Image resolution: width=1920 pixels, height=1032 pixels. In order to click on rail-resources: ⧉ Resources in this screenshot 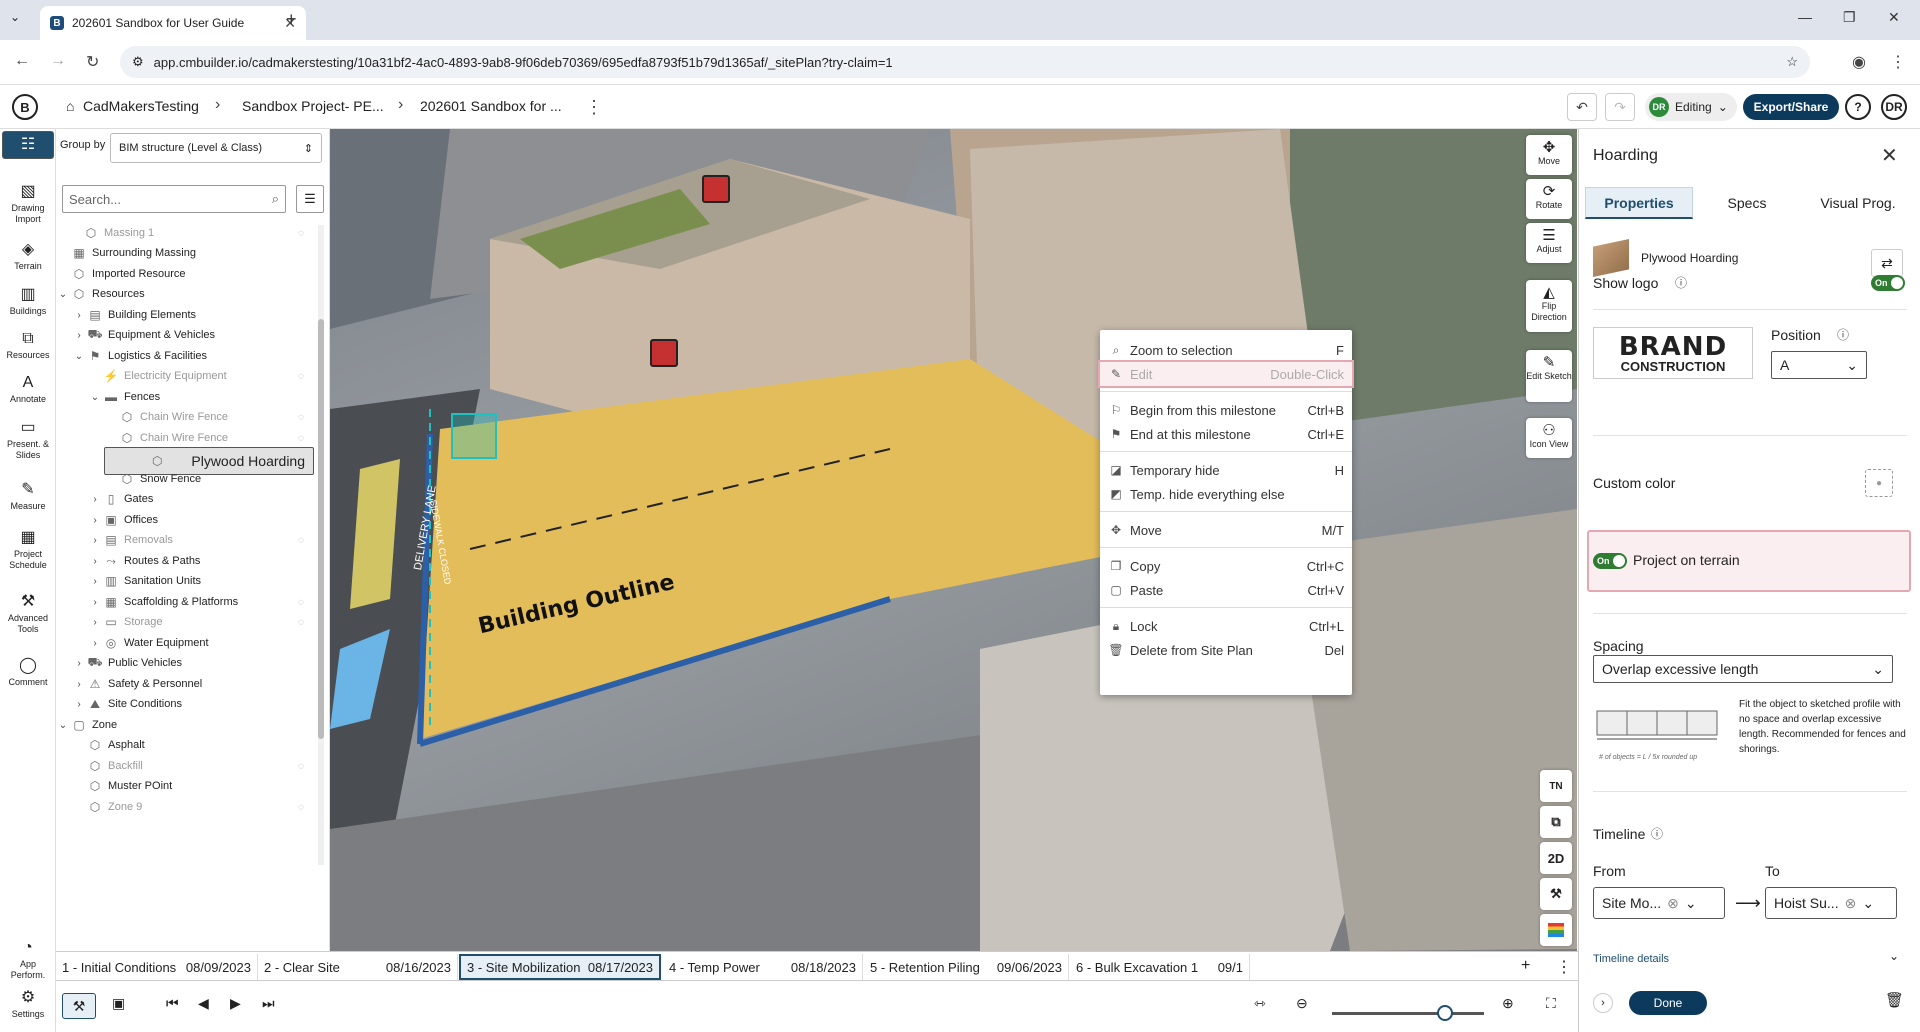, I will do `click(28, 345)`.